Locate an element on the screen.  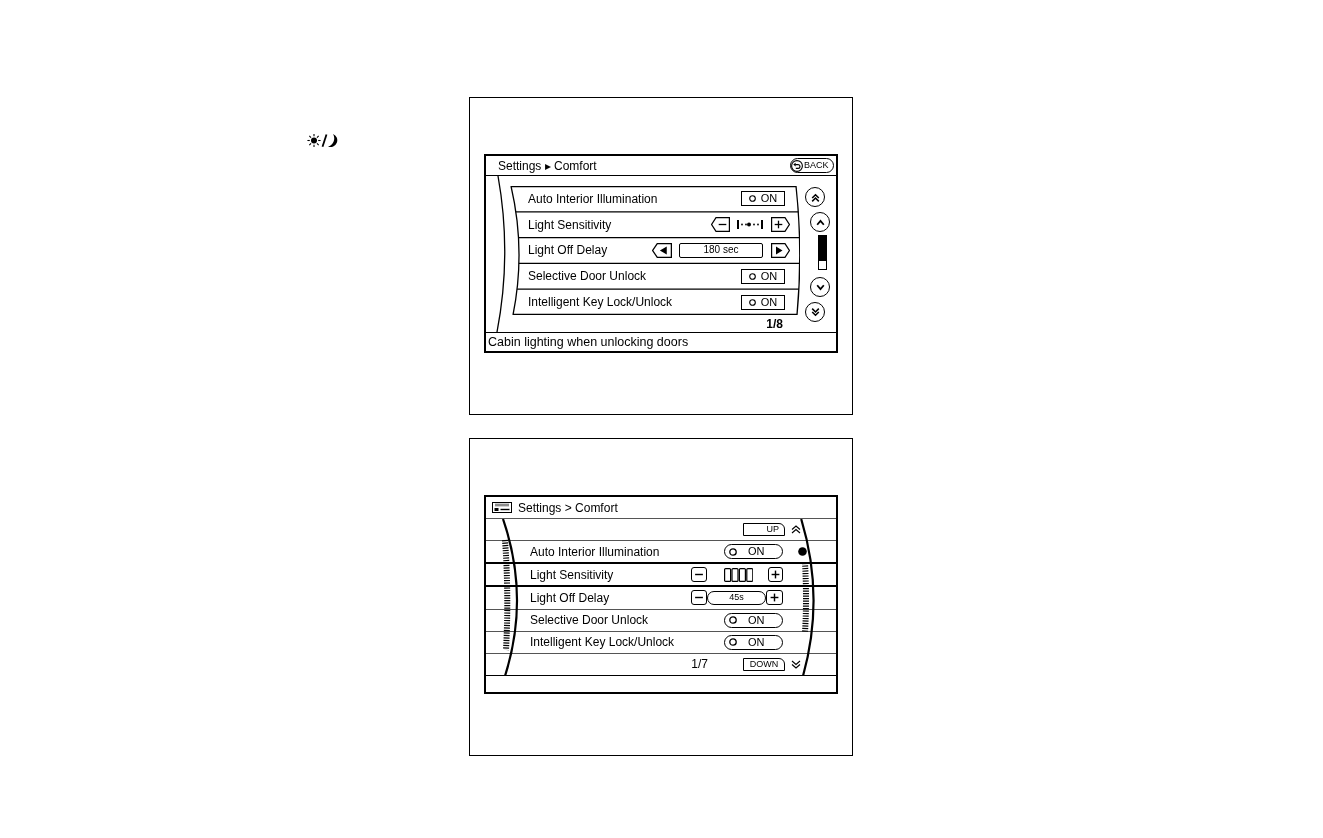
scroll-position-dot-icon is located at coordinates (802, 551).